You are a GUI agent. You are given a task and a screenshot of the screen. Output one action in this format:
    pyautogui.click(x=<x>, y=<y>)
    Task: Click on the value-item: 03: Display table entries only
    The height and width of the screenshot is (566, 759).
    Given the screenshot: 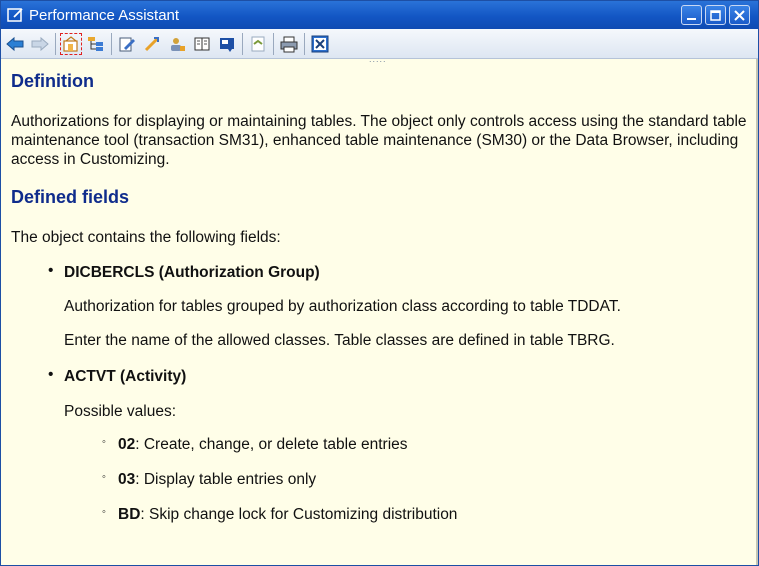 What is the action you would take?
    pyautogui.click(x=217, y=479)
    